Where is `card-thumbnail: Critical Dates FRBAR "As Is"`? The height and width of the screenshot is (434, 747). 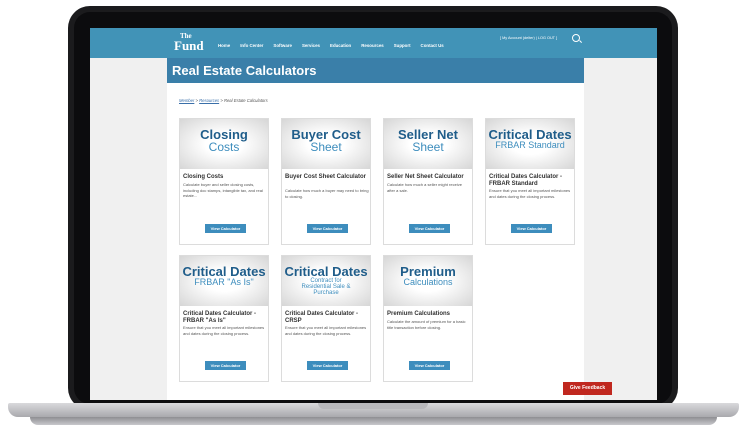 card-thumbnail: Critical Dates FRBAR "As Is" is located at coordinates (224, 281).